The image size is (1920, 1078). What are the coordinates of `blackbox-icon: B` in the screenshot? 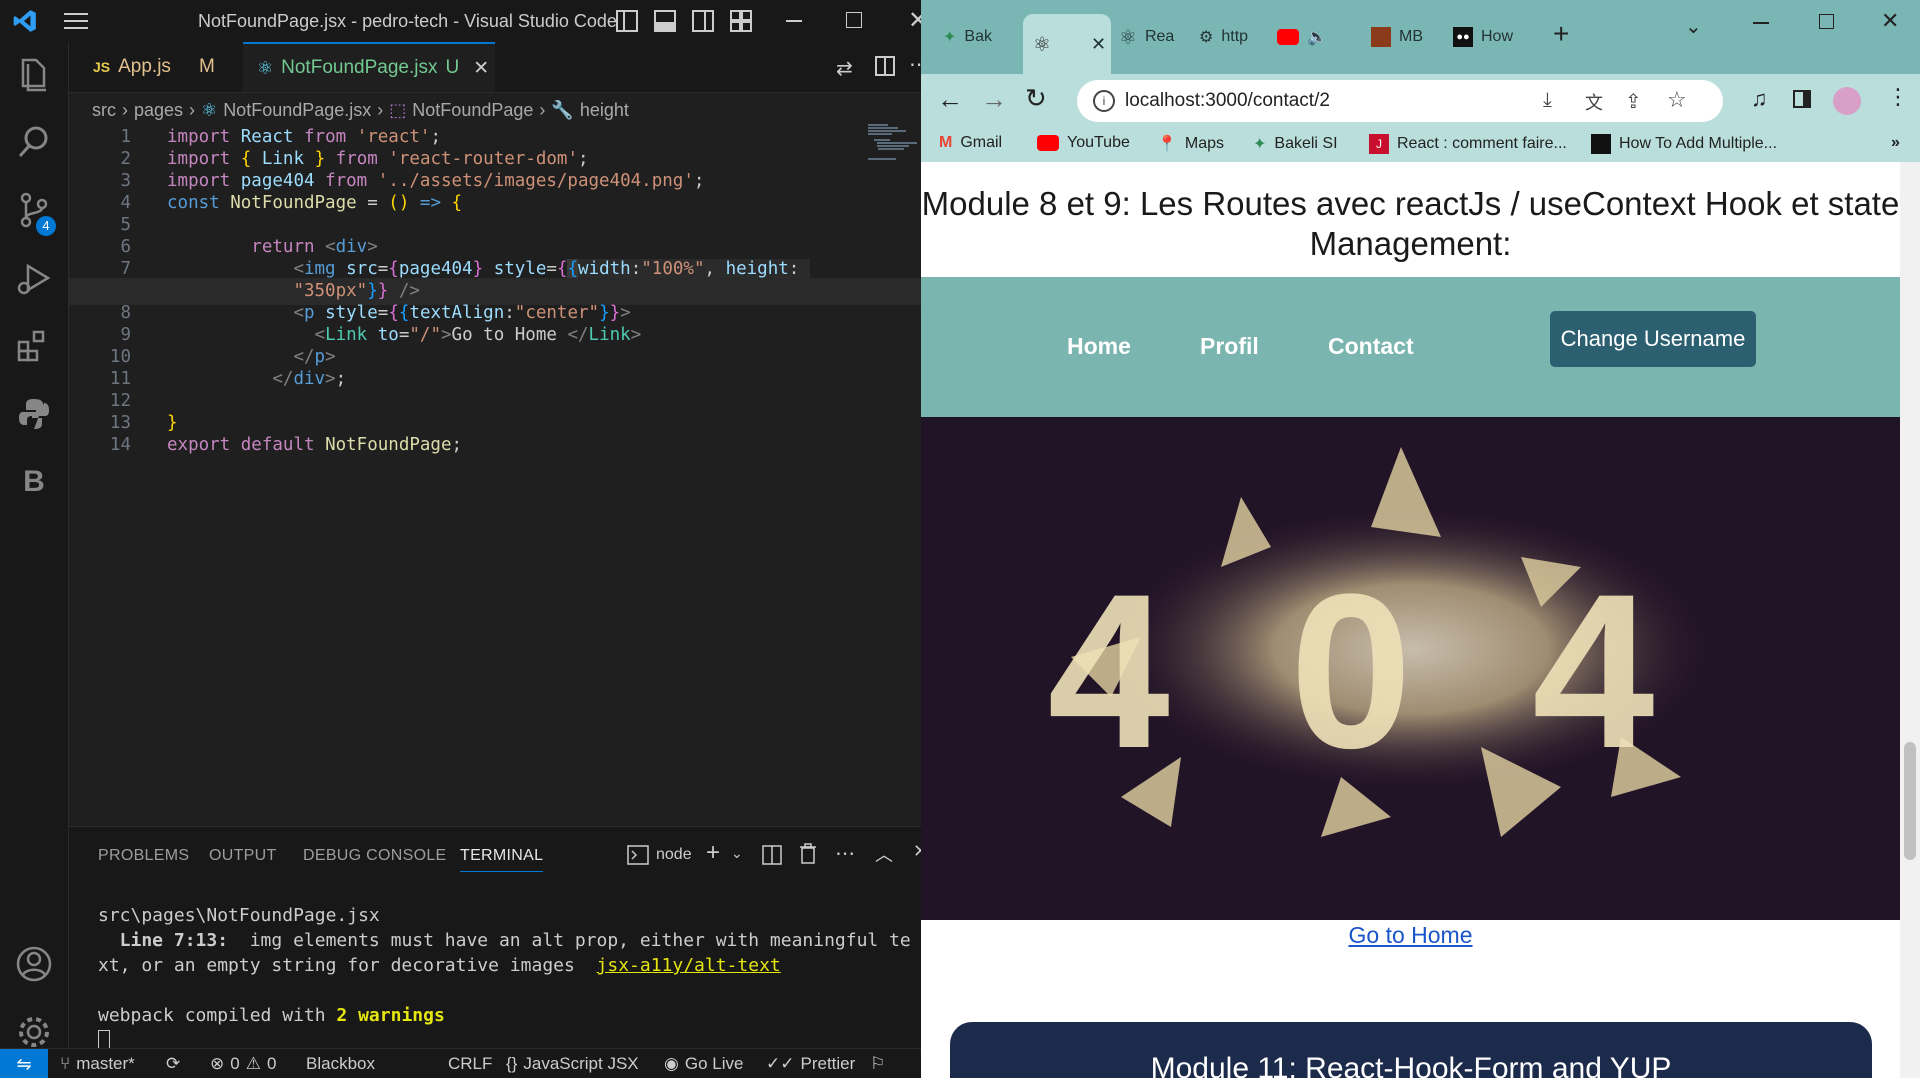 It's located at (34, 482).